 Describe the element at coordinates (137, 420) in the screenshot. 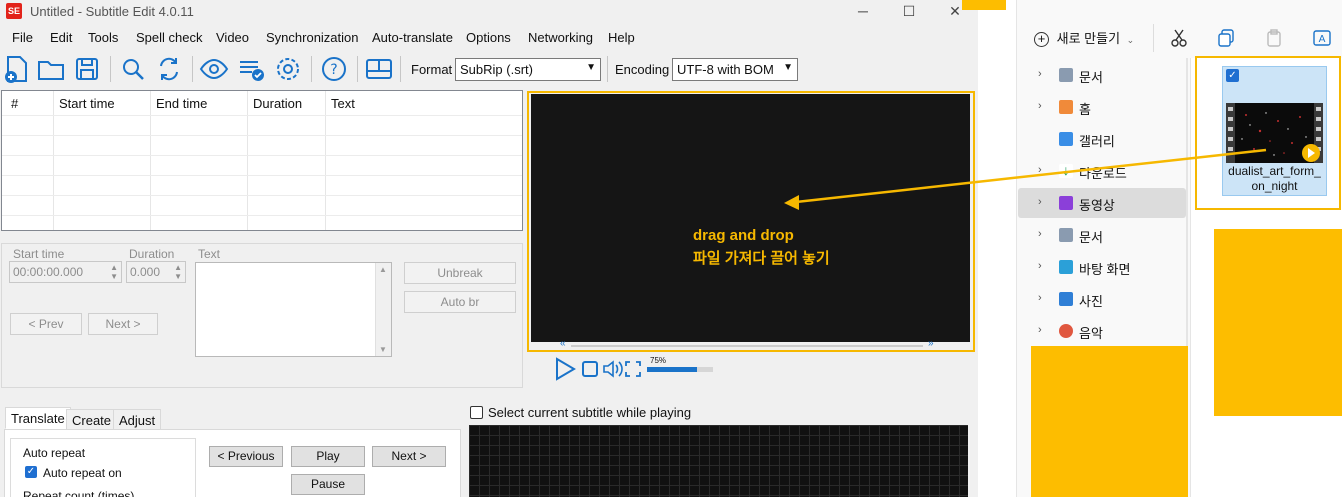

I see `tab-adjust: Adjust` at that location.